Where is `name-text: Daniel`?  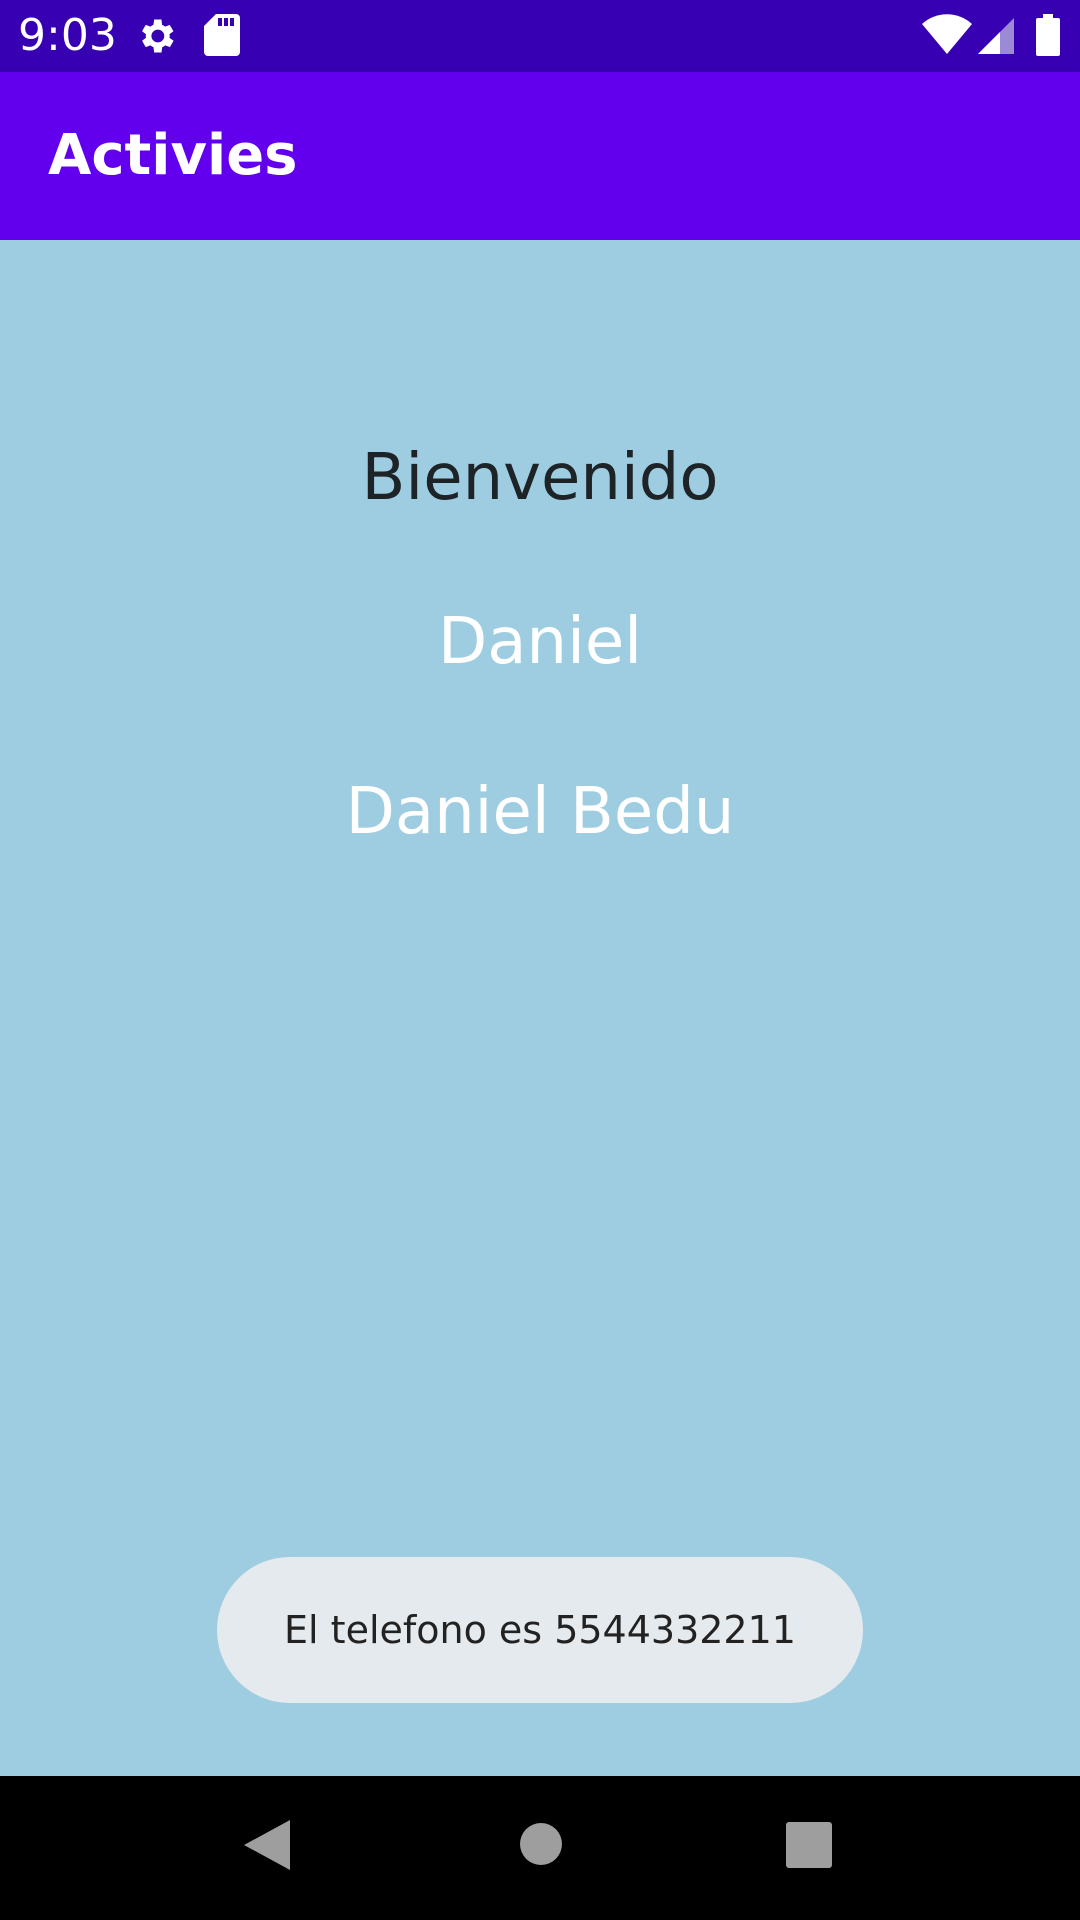 name-text: Daniel is located at coordinates (540, 642).